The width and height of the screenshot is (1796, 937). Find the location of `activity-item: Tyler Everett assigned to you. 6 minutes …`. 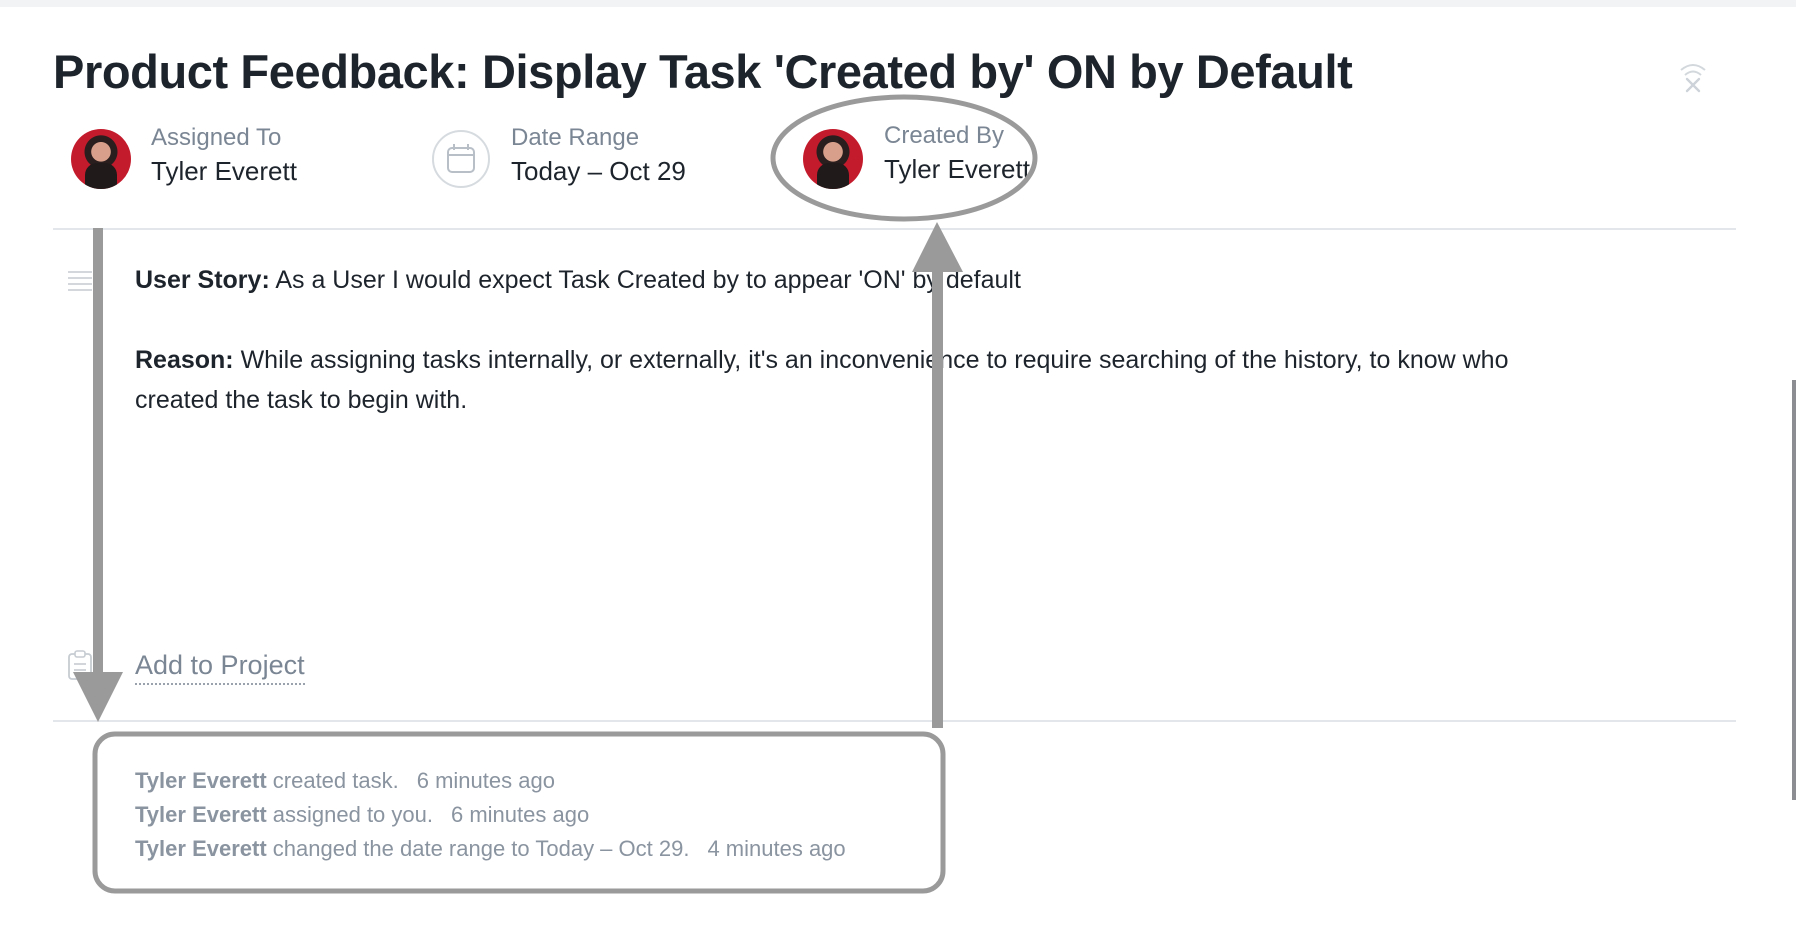

activity-item: Tyler Everett assigned to you. 6 minutes … is located at coordinates (362, 815).